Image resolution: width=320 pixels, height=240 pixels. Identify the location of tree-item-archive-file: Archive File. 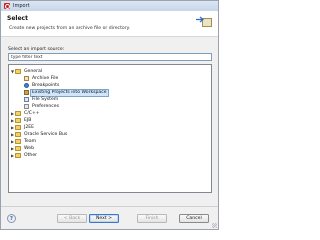
(41, 78).